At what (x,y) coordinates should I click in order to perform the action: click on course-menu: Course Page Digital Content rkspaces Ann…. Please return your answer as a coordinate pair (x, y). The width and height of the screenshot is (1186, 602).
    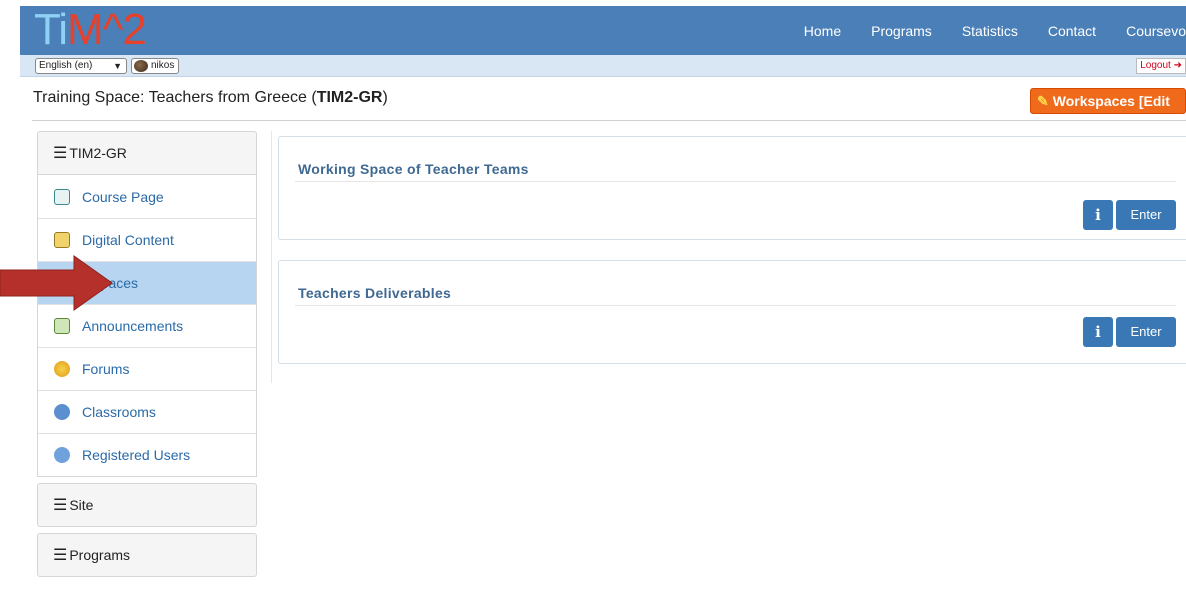
    Looking at the image, I should click on (147, 326).